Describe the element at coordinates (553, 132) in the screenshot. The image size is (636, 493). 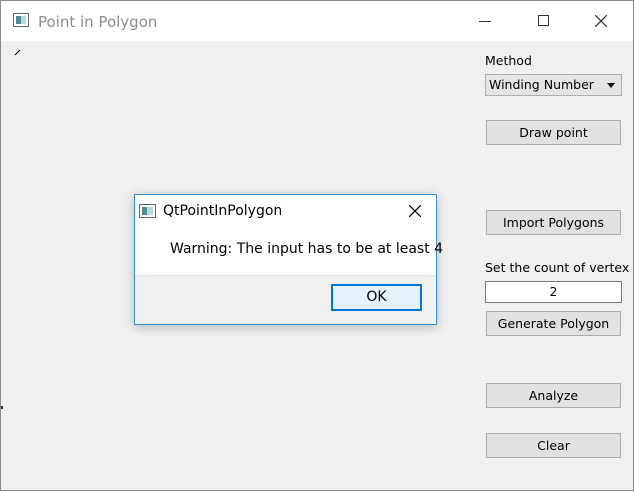
I see `draw-point-button: Draw point` at that location.